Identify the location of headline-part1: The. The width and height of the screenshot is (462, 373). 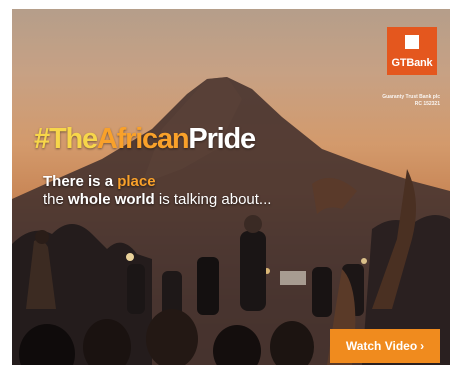
(73, 139).